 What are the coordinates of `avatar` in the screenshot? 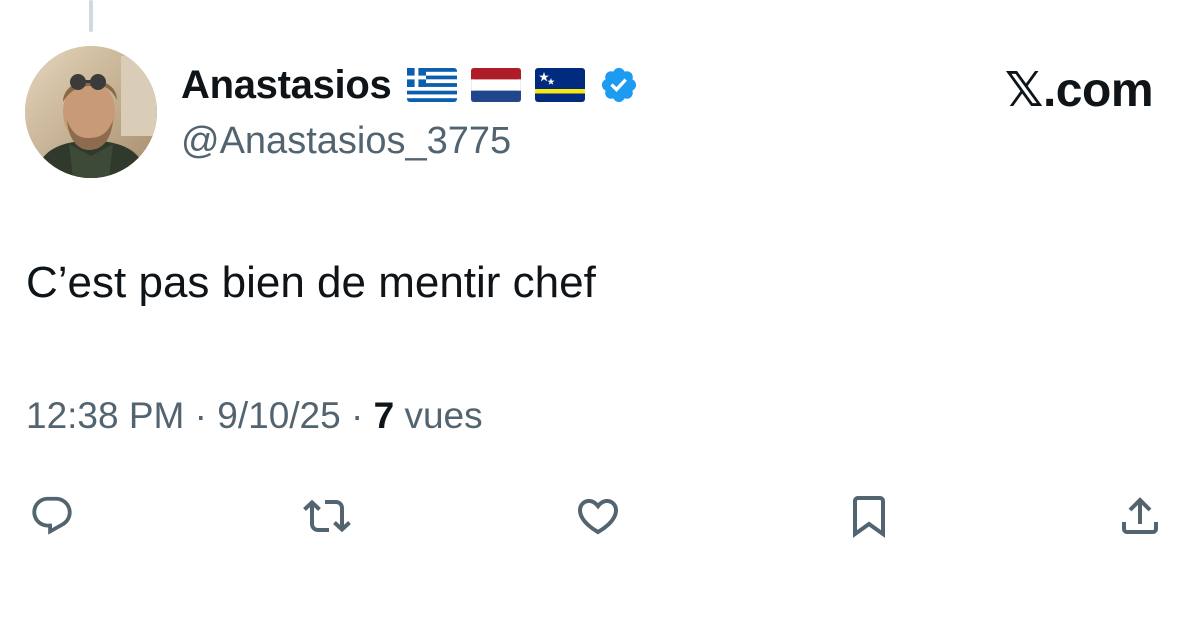 It's located at (91, 112).